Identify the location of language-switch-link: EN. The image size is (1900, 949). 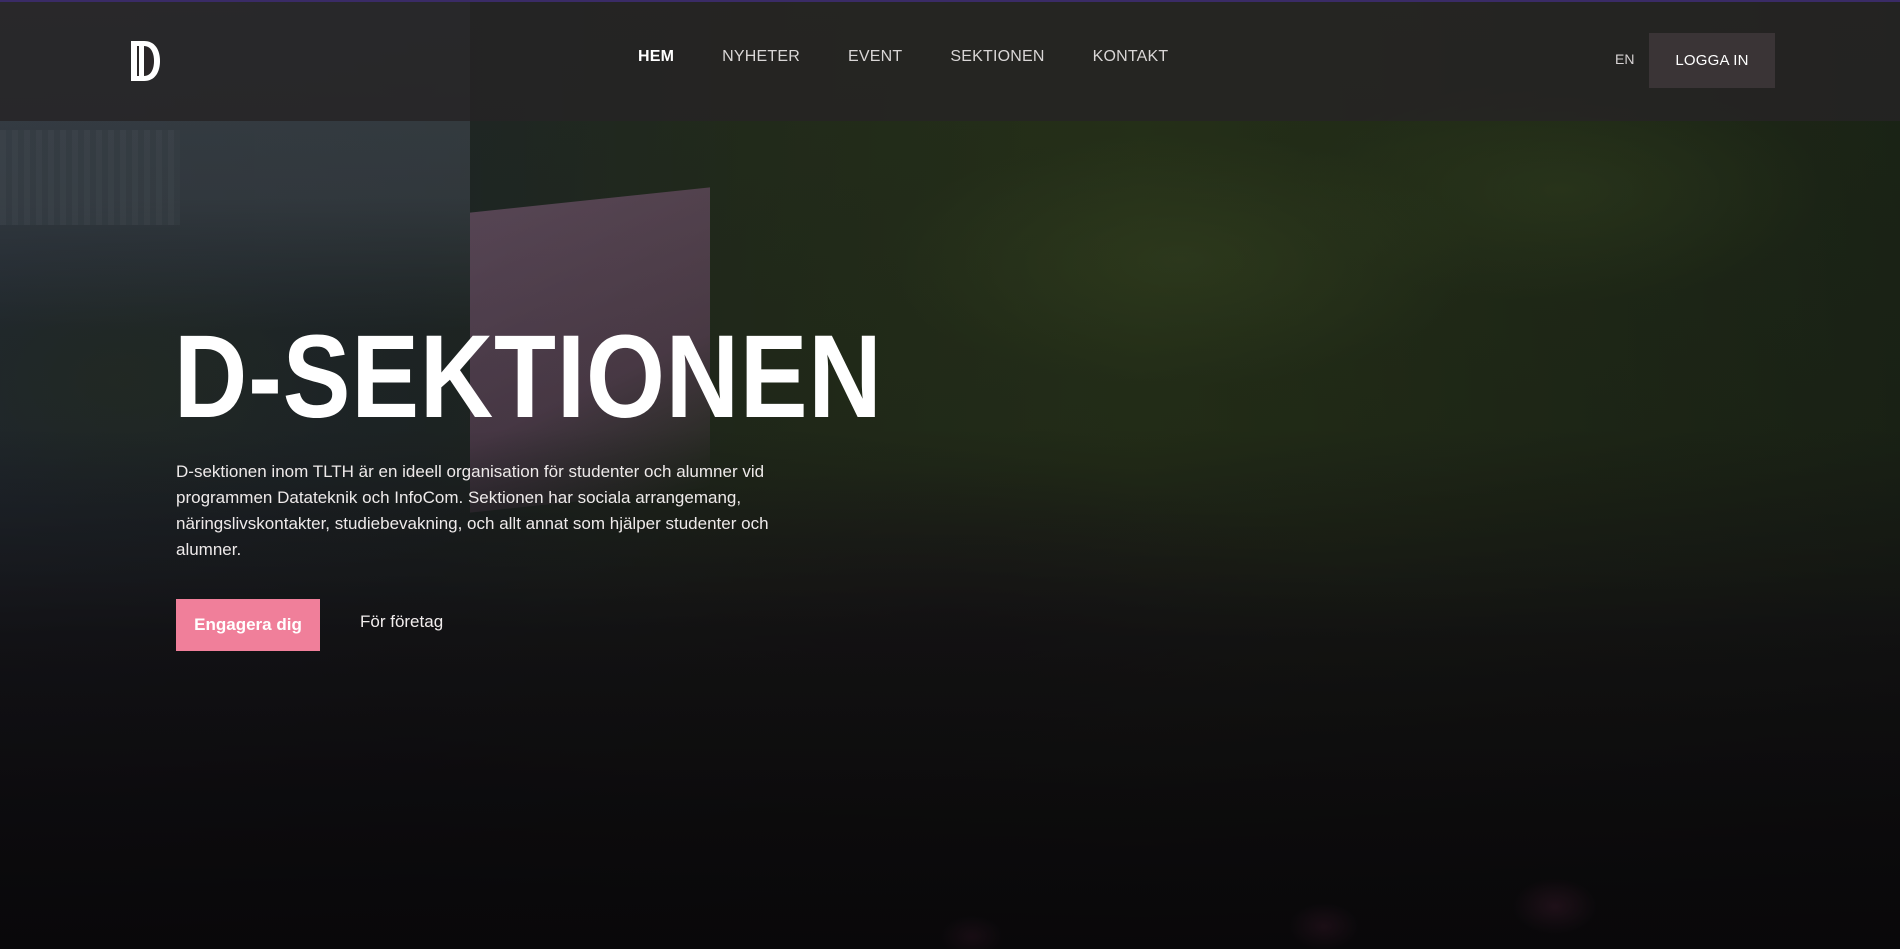
(1624, 59).